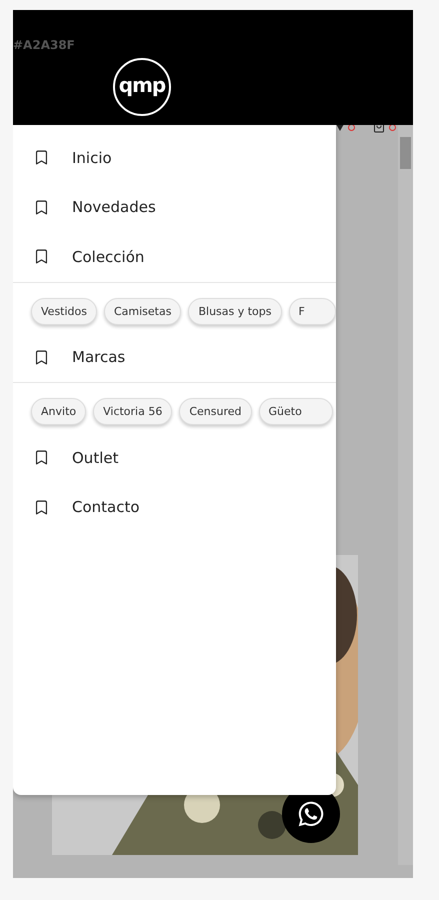 This screenshot has height=900, width=439. I want to click on menu-item: Novedades, so click(174, 207).